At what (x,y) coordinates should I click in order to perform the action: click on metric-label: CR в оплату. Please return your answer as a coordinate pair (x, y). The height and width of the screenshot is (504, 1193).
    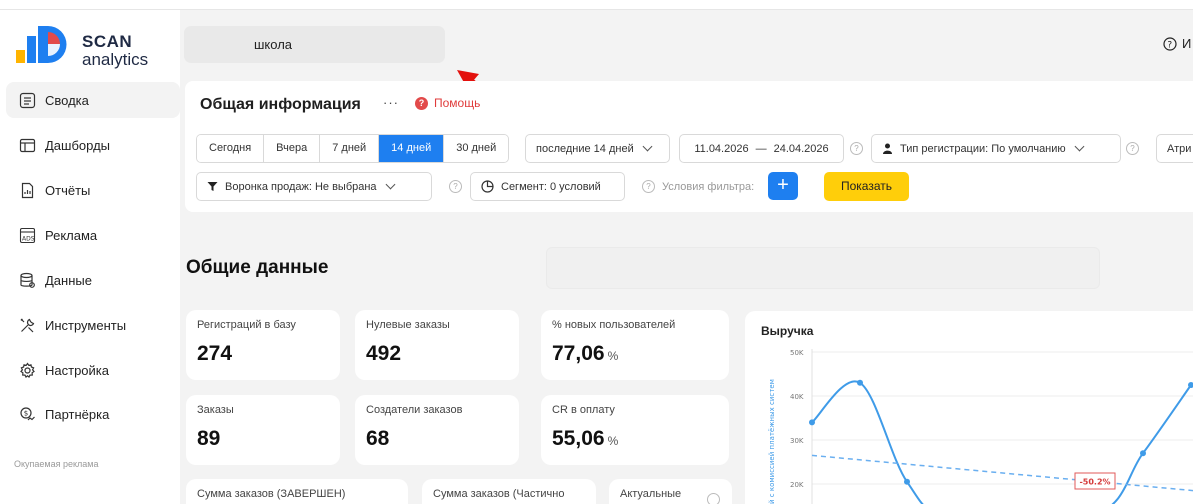
    Looking at the image, I should click on (583, 410).